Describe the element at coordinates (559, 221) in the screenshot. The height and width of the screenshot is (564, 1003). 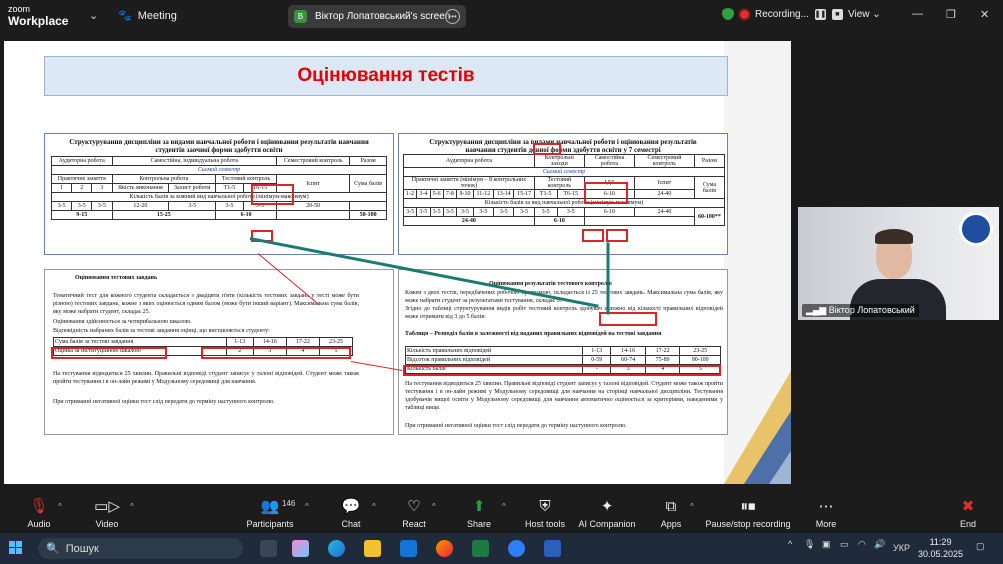
I see `right-total: 6-10` at that location.